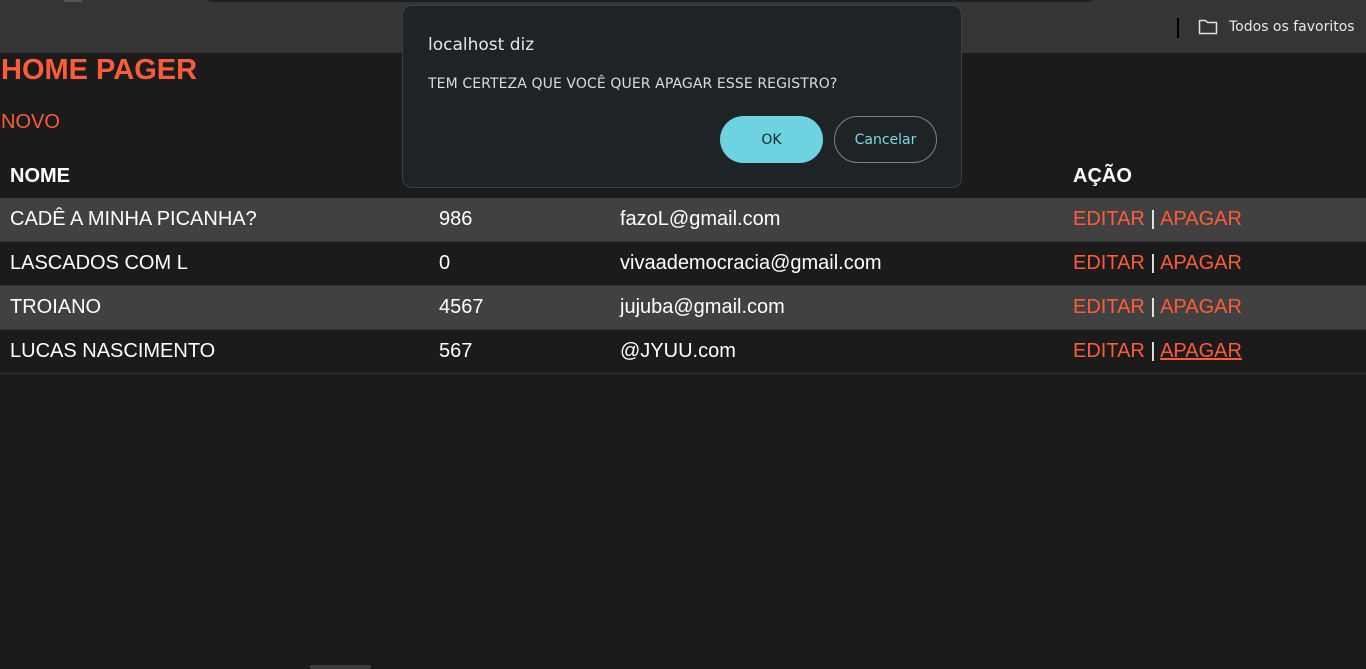  Describe the element at coordinates (481, 45) in the screenshot. I see `dialog-title: localhost diz` at that location.